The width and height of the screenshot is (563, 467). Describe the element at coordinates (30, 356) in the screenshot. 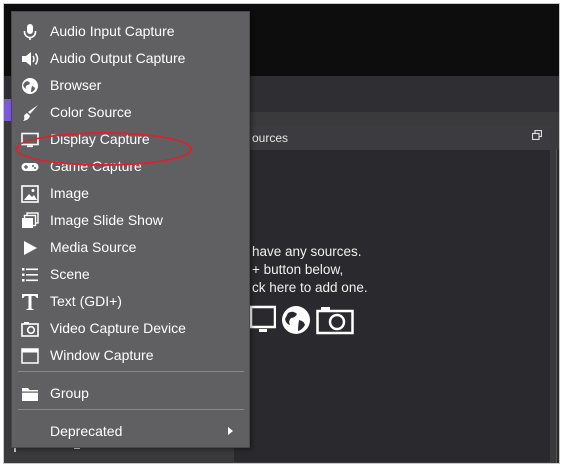

I see `window-icon` at that location.